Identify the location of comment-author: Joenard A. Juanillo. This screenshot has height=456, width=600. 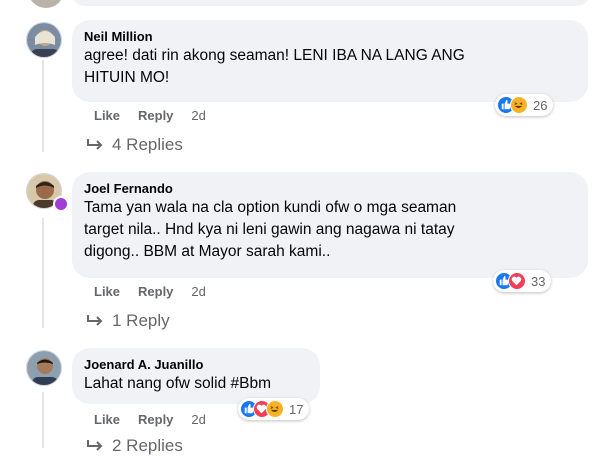
(196, 364).